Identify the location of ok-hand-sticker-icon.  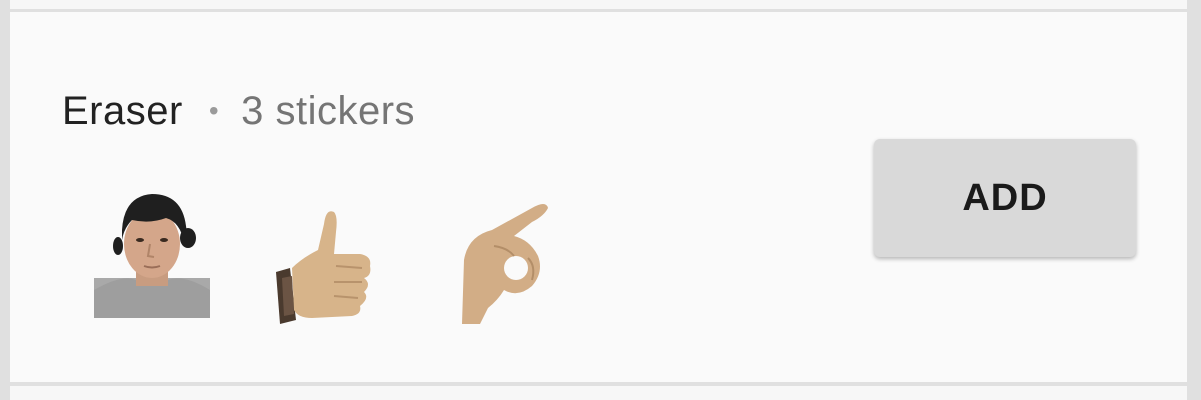
(505, 264).